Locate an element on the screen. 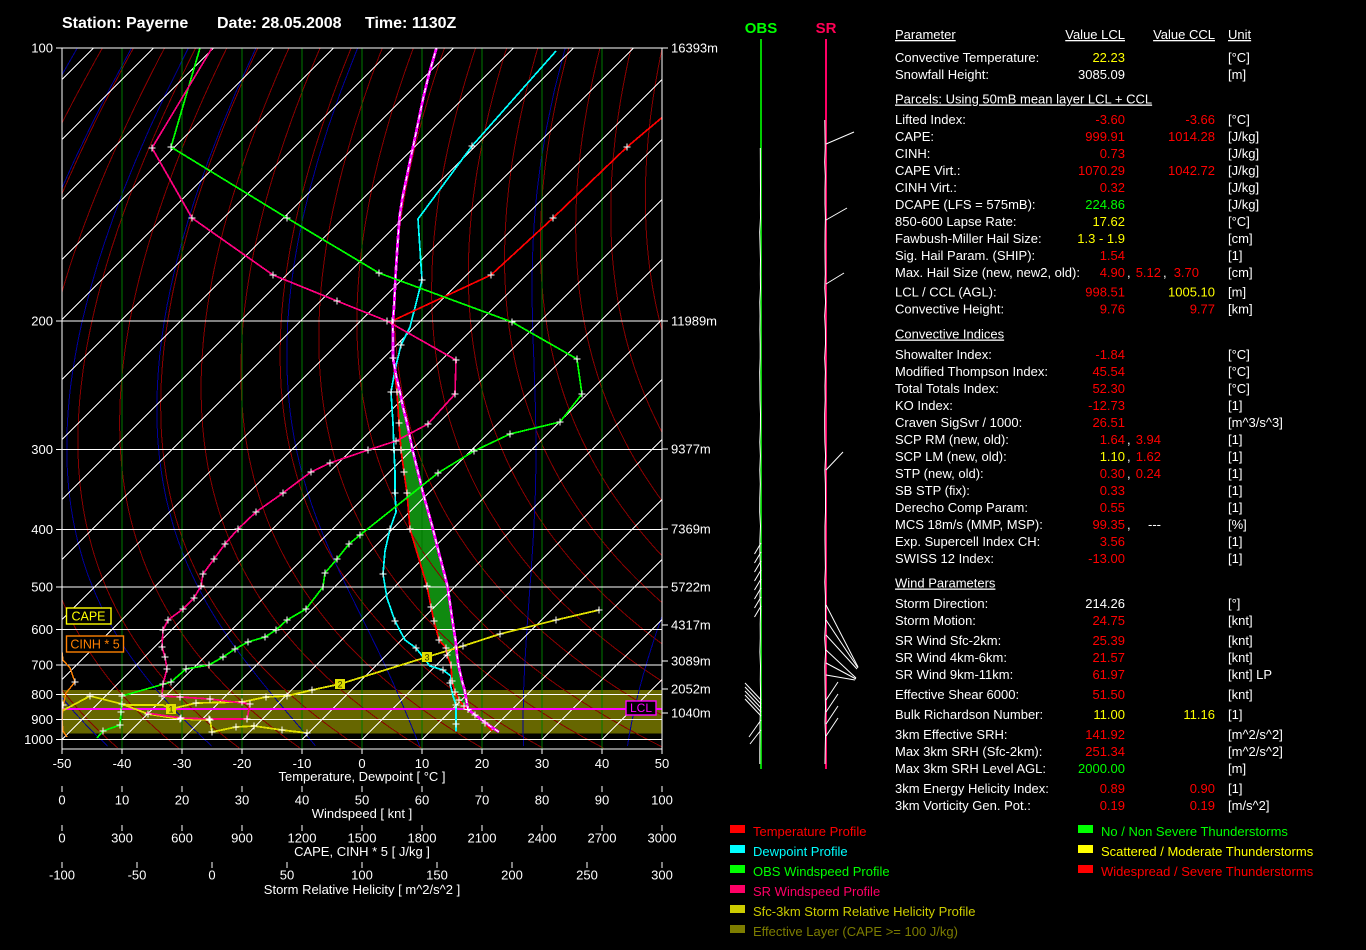 Image resolution: width=1366 pixels, height=950 pixels. svg-text: [knt] is located at coordinates (1240, 640).